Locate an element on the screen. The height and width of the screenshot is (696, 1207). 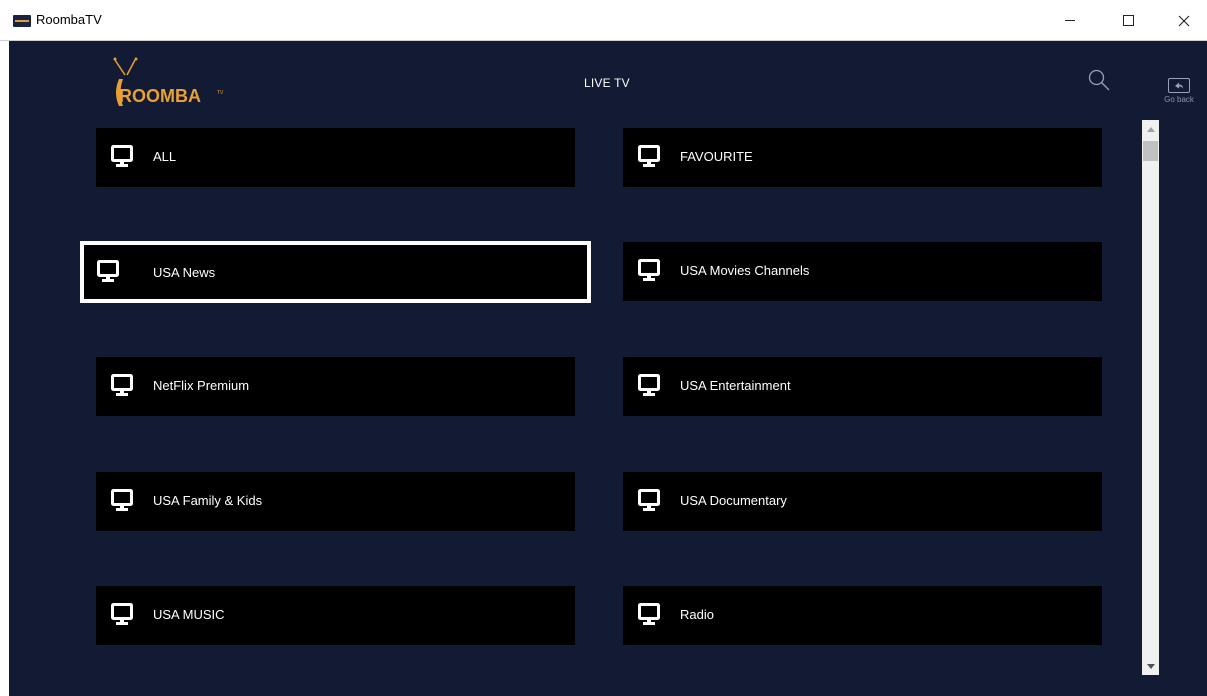
category-label: USA Family & Kids is located at coordinates (208, 500).